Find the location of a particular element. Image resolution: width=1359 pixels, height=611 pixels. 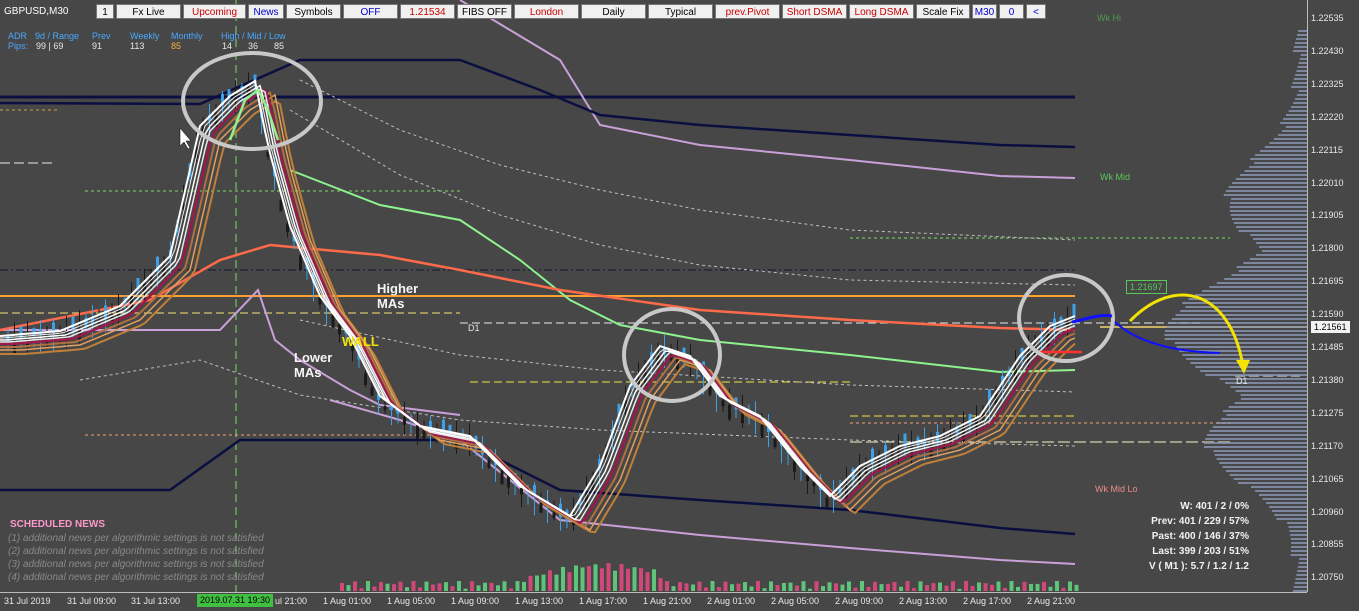

toolbar-button-3: News is located at coordinates (266, 11).